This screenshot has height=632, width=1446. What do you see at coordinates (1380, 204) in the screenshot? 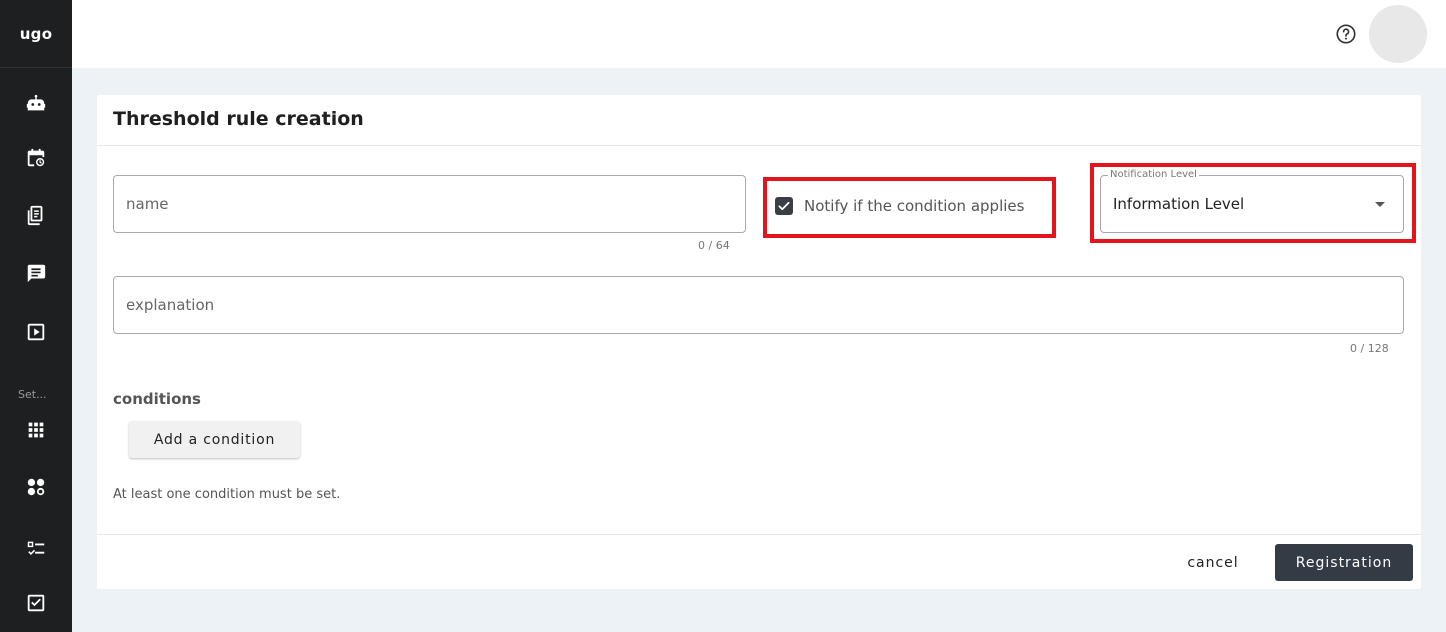
I see `dropdown-arrow-icon` at bounding box center [1380, 204].